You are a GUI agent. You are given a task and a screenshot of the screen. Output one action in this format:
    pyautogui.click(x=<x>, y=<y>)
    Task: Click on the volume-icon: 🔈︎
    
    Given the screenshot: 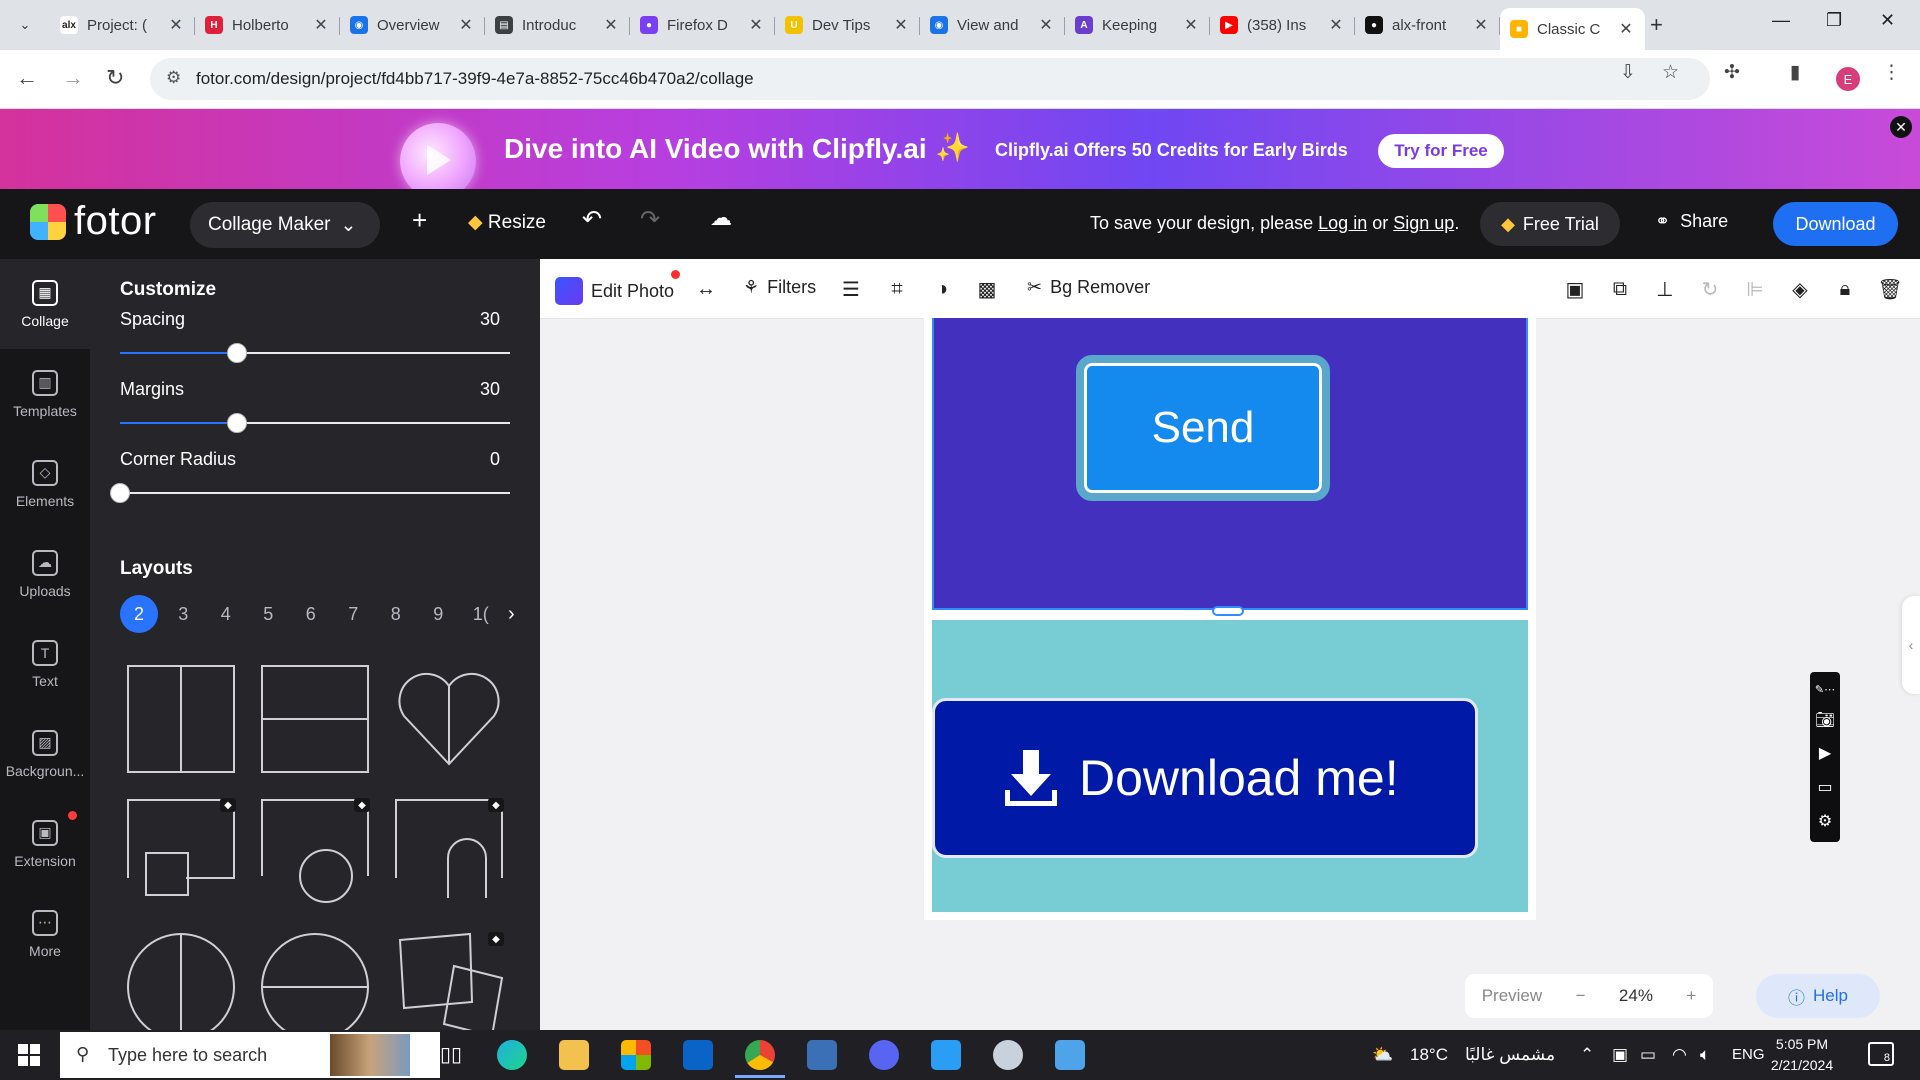 What is the action you would take?
    pyautogui.click(x=1705, y=1055)
    